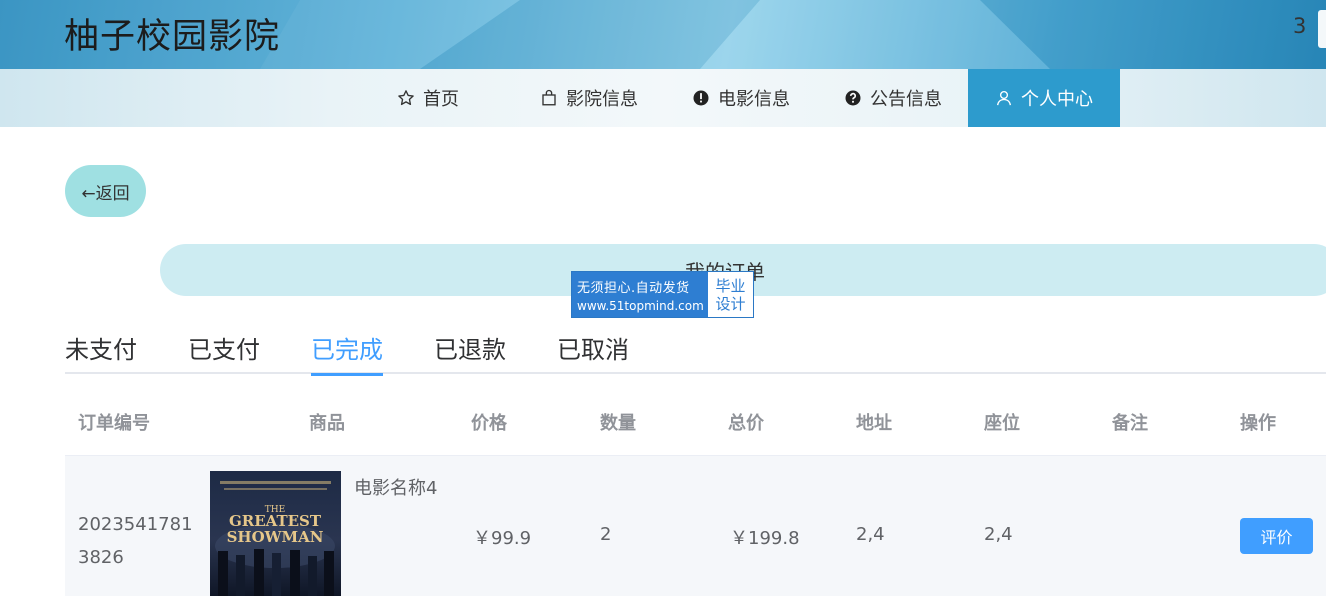 The width and height of the screenshot is (1326, 596). I want to click on column-header: 商品, so click(327, 423).